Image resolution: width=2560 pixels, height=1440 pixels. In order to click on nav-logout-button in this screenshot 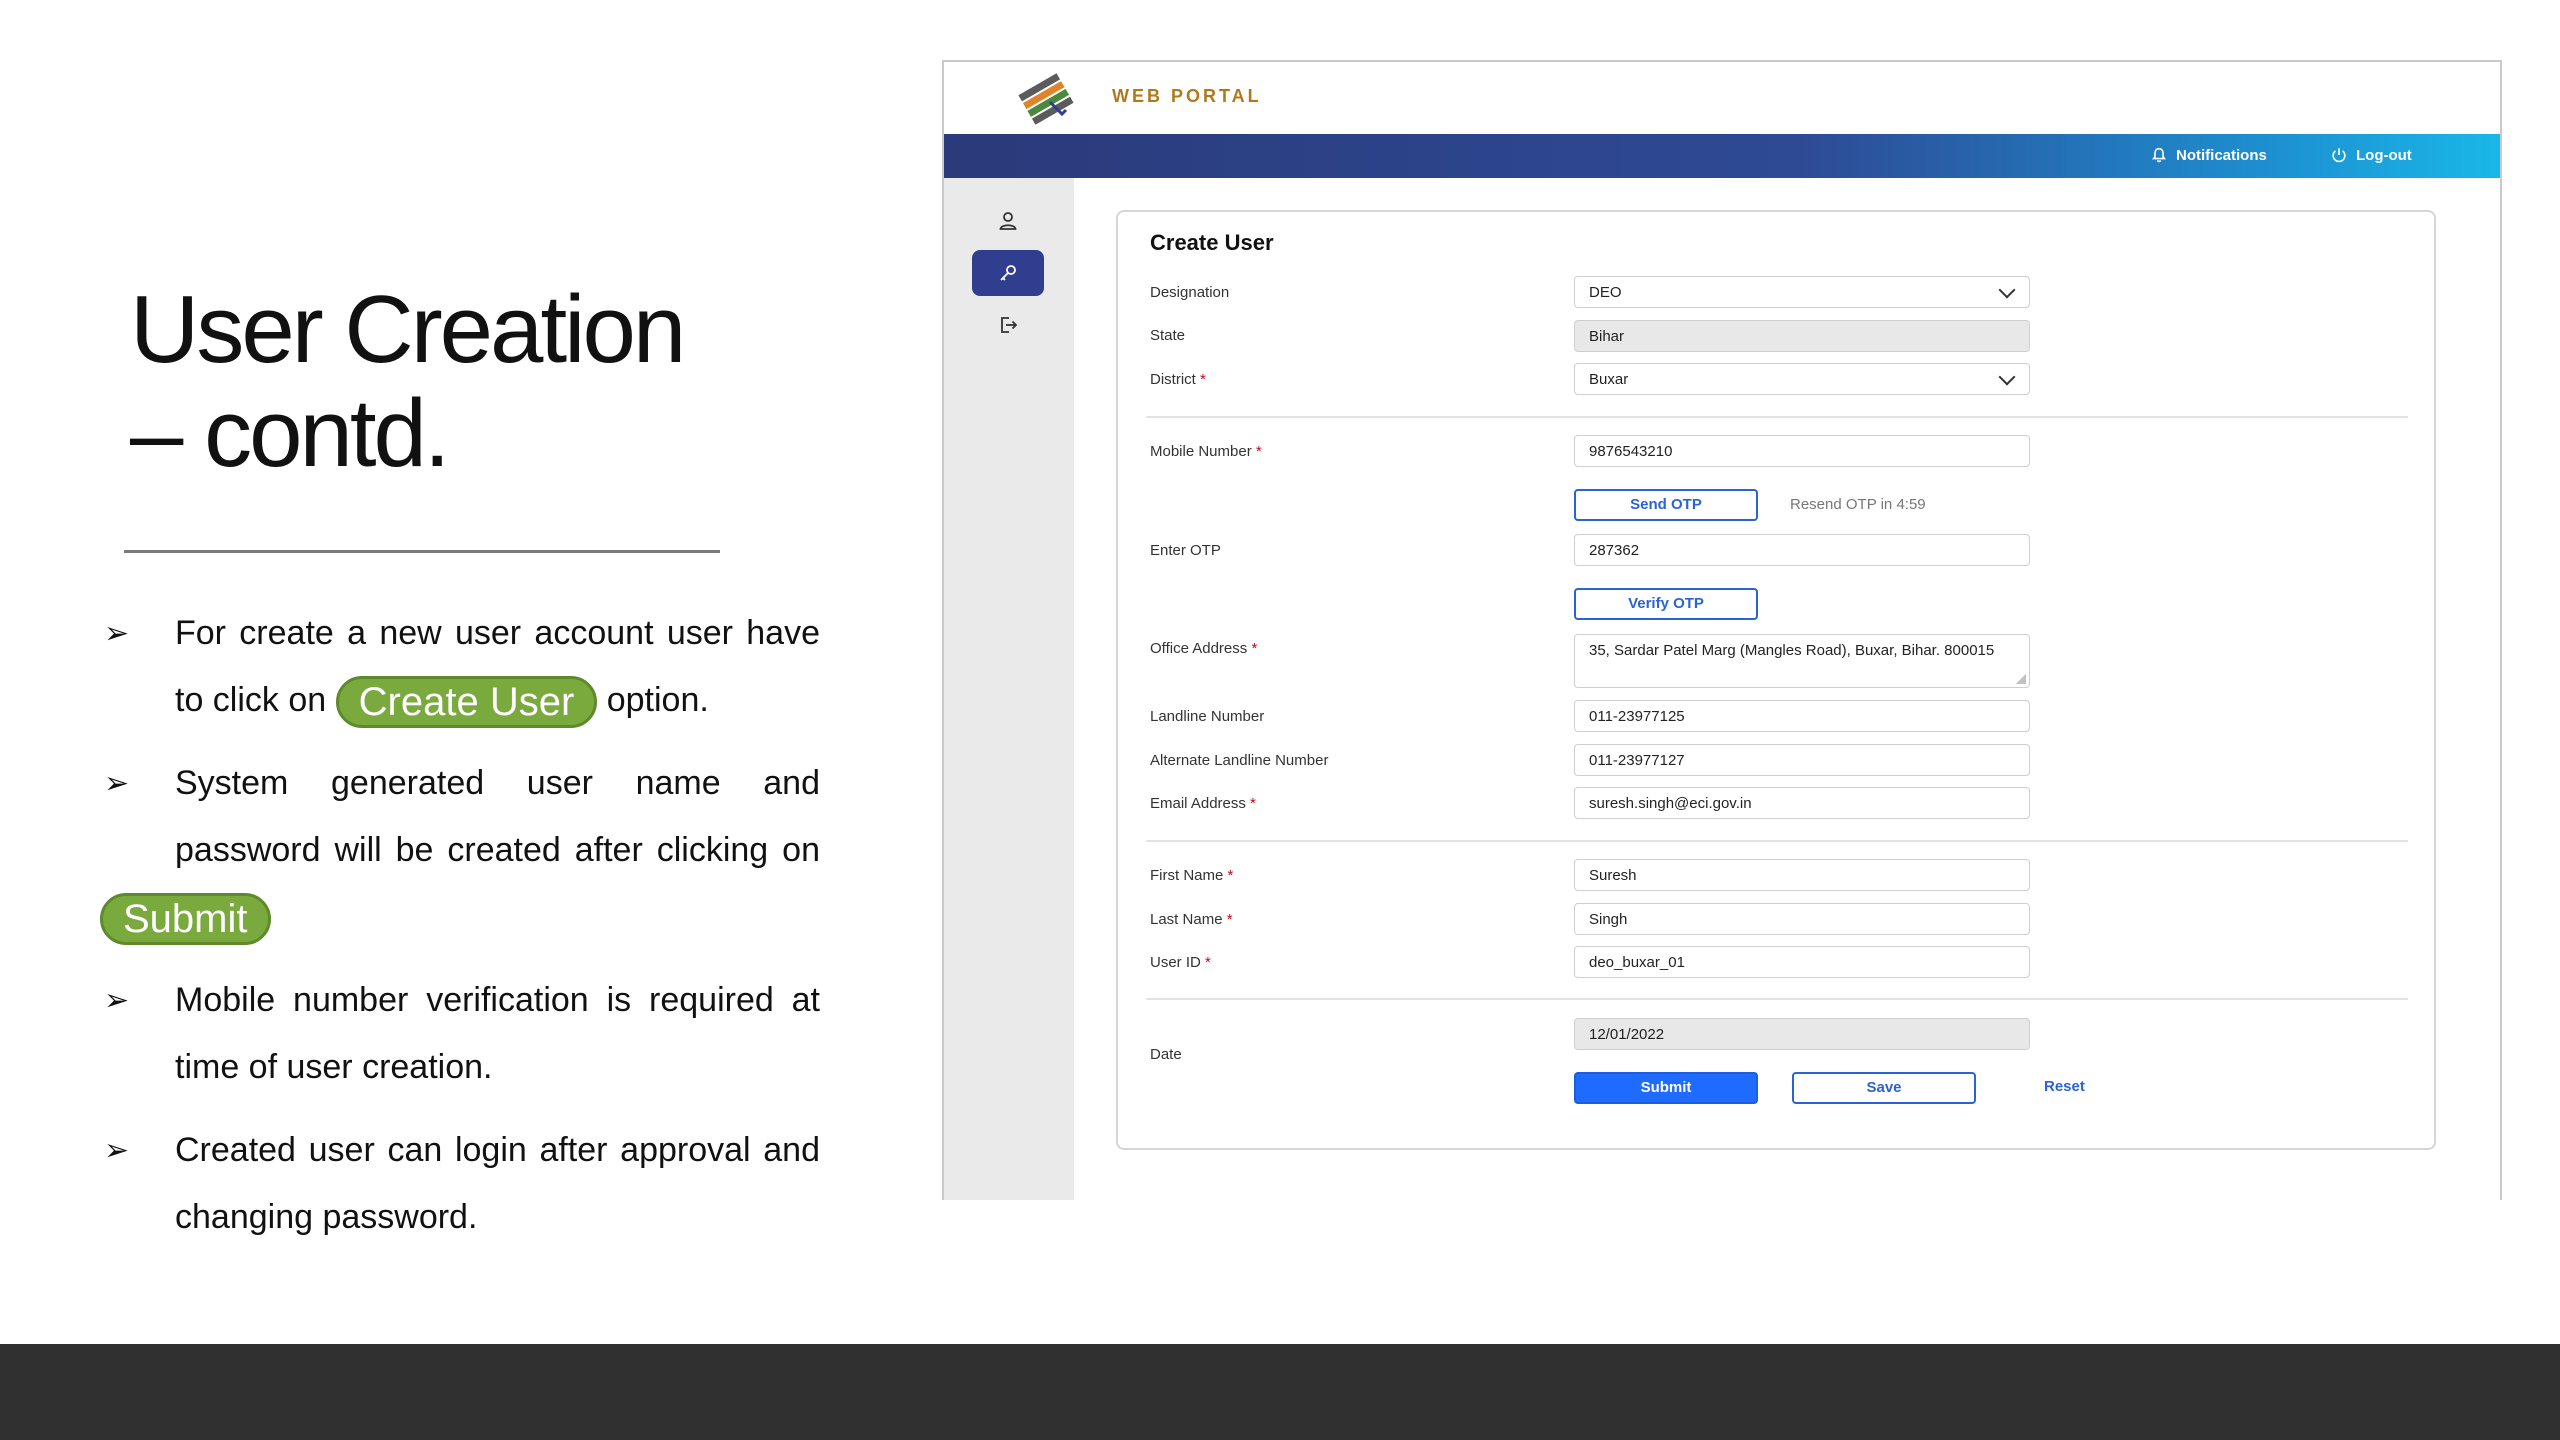, I will do `click(1008, 325)`.